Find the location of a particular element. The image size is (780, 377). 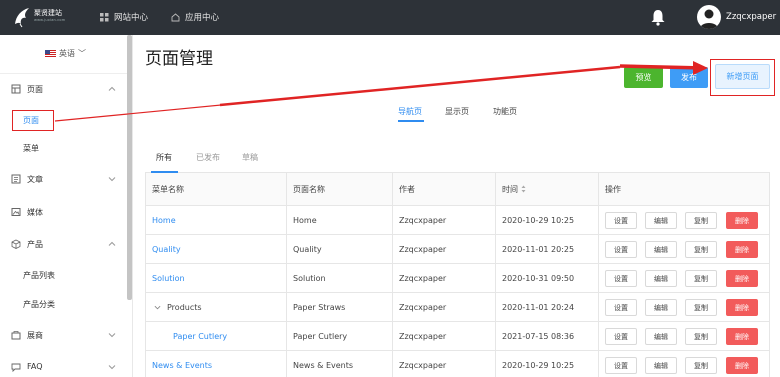

user-avatar-icon is located at coordinates (709, 19).